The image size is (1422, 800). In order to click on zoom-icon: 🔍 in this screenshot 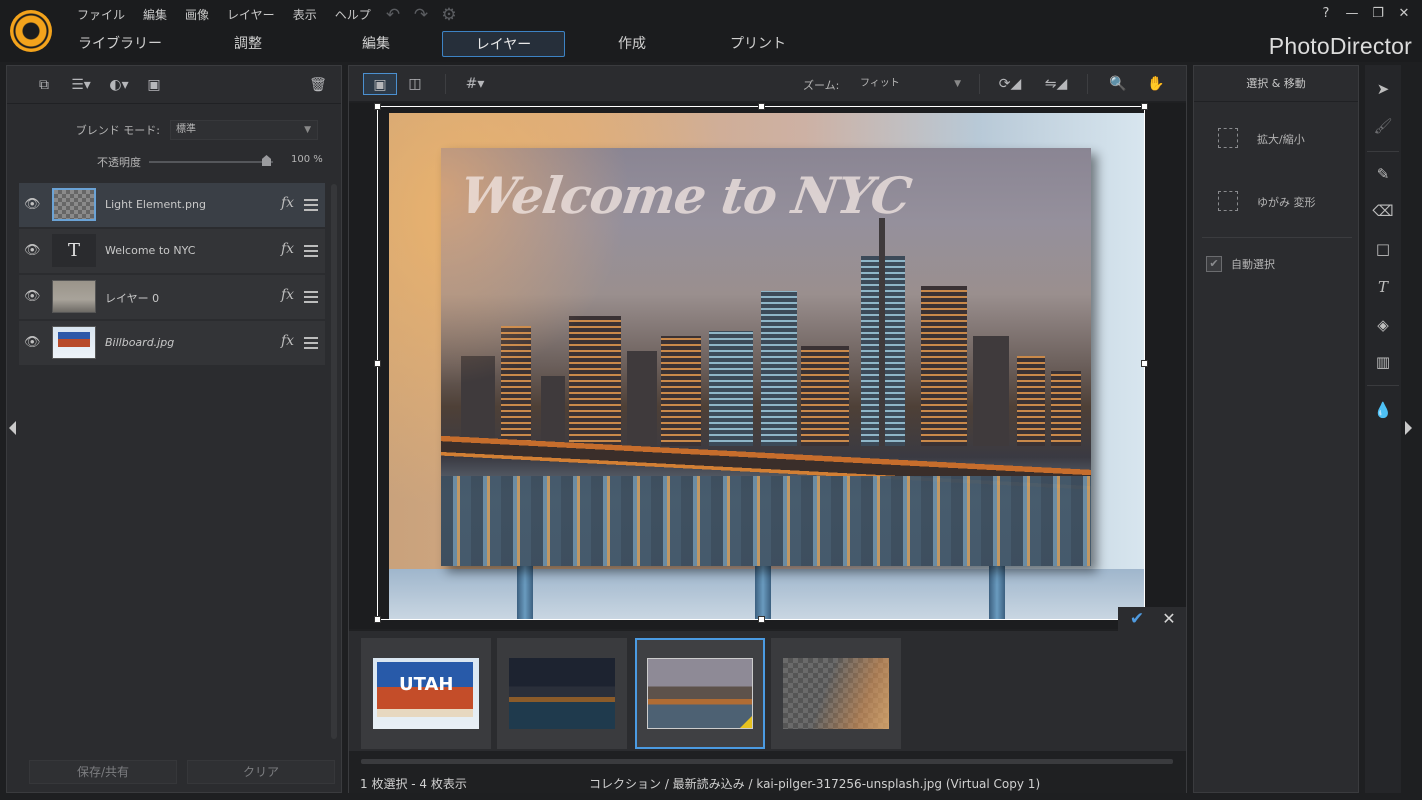, I will do `click(1118, 84)`.